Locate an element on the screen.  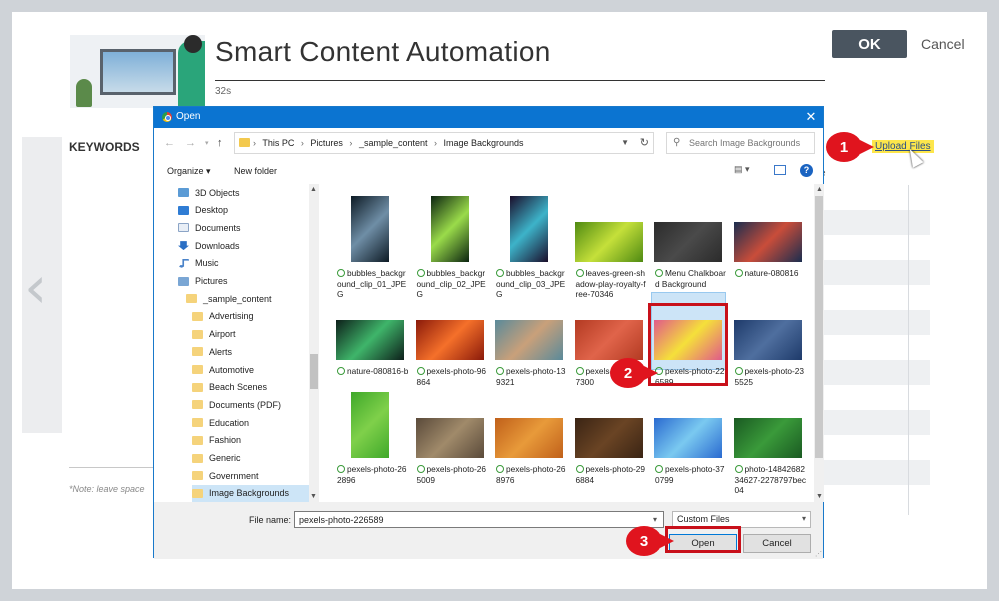
sidebar-item-label: _sample_content is located at coordinates (237, 298).